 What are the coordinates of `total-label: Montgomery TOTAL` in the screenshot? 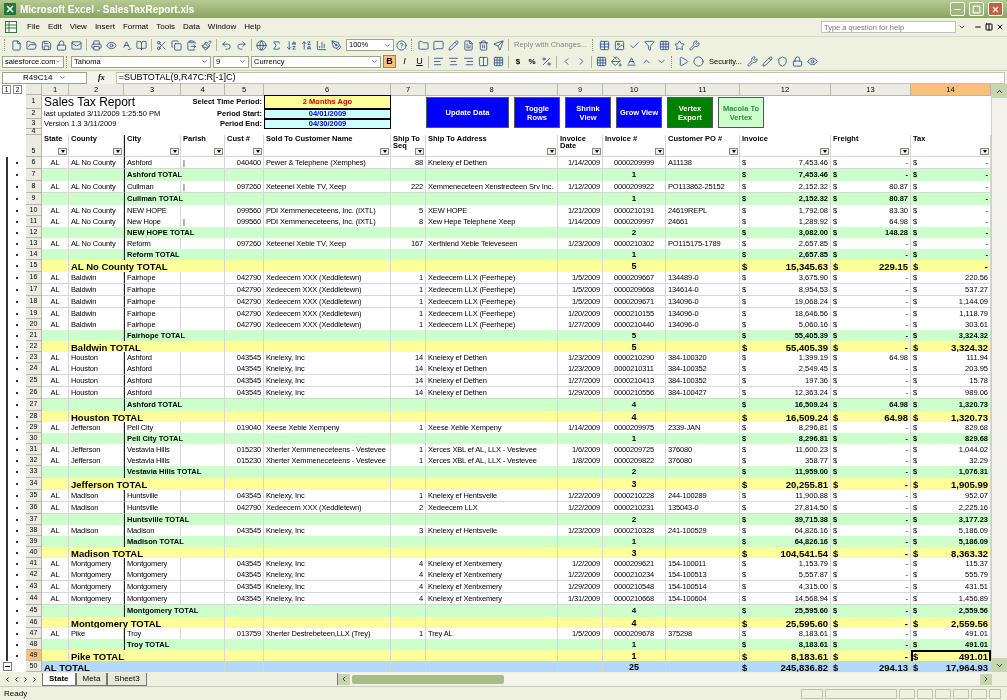 It's located at (116, 624).